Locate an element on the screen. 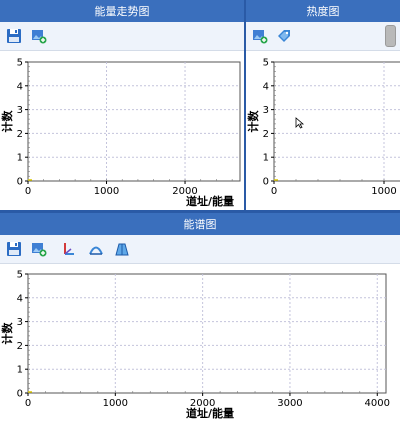 Image resolution: width=400 pixels, height=425 pixels. heatmap-export-image-button is located at coordinates (260, 36).